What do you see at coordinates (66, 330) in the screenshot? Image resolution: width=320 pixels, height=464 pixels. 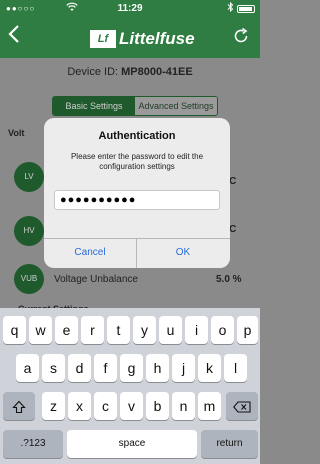 I see `key-e: e` at bounding box center [66, 330].